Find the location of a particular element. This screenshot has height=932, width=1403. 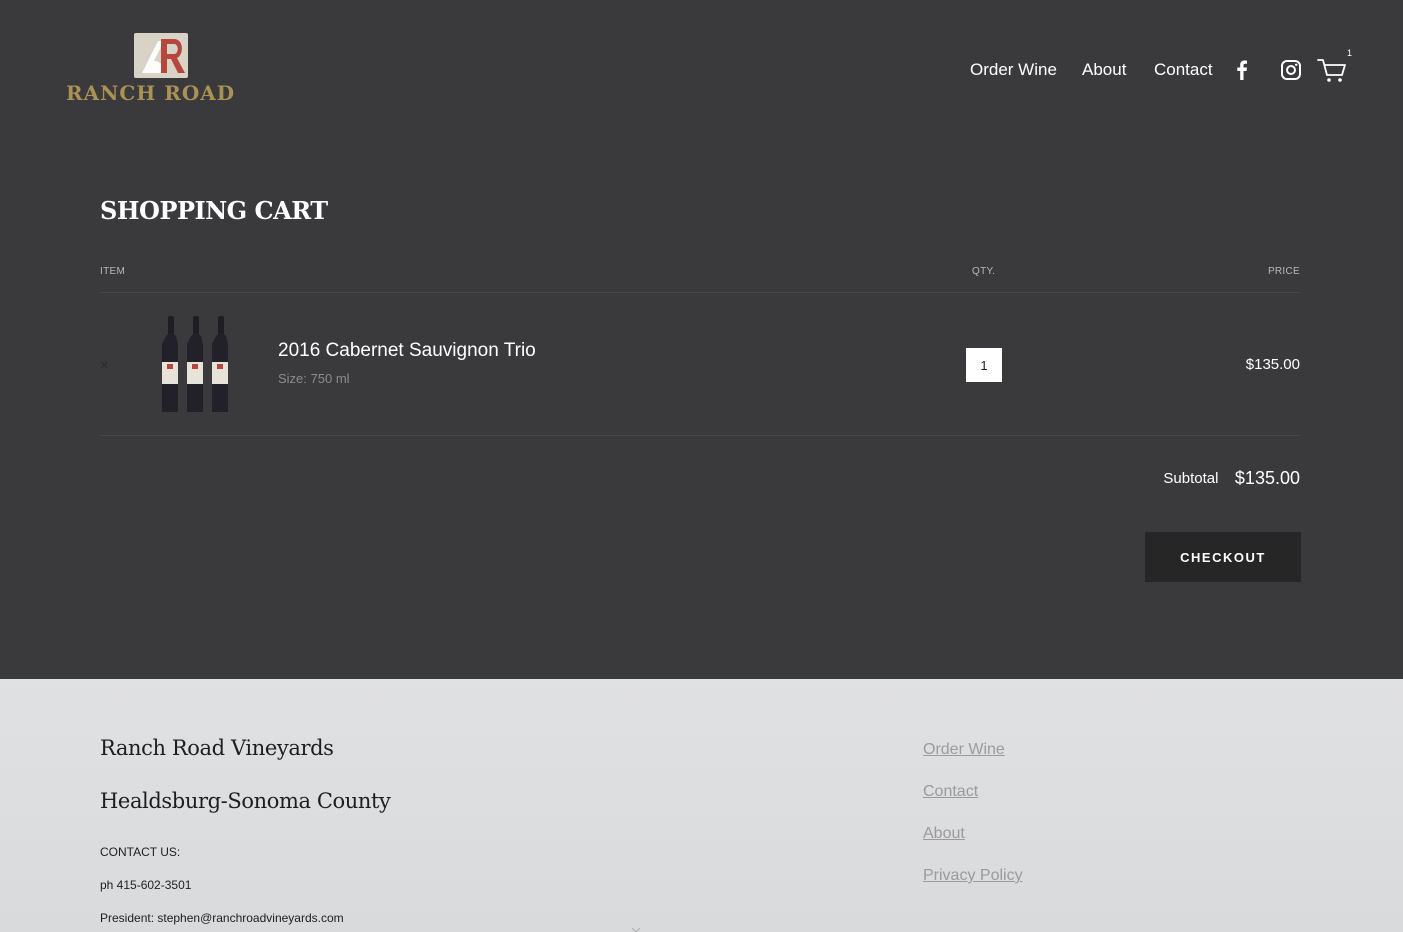

product-thumbnail is located at coordinates (199, 366).